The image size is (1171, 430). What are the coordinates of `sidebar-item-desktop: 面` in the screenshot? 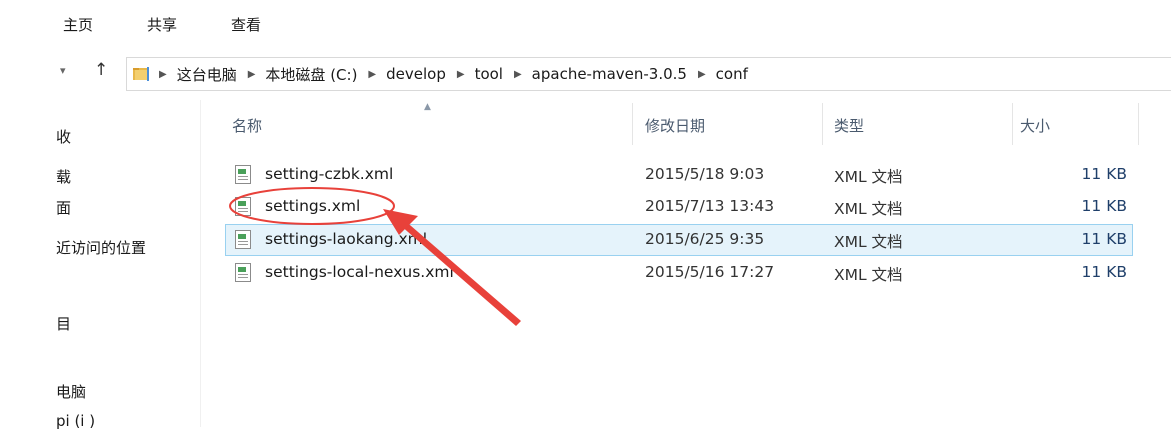 It's located at (63, 207).